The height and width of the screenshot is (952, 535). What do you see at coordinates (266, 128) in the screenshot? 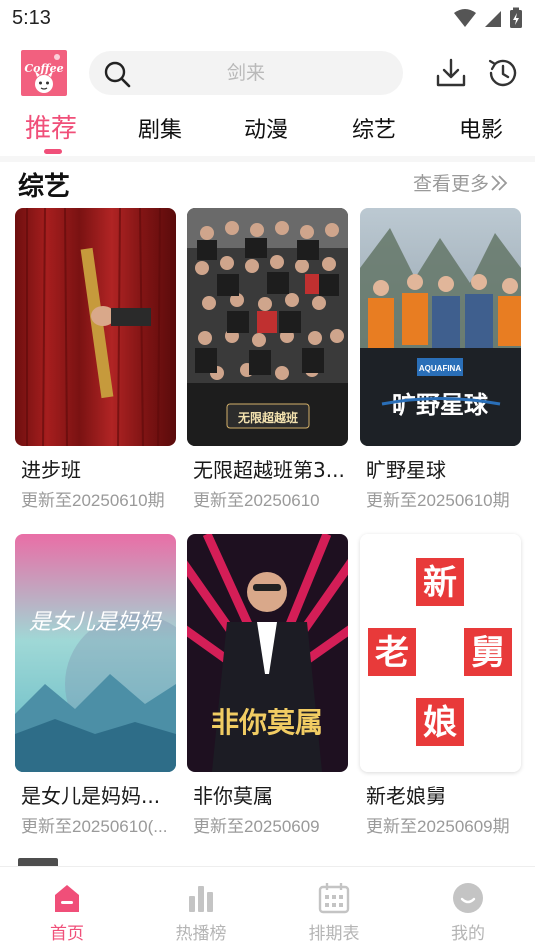
I see `tab-anime: 动漫` at bounding box center [266, 128].